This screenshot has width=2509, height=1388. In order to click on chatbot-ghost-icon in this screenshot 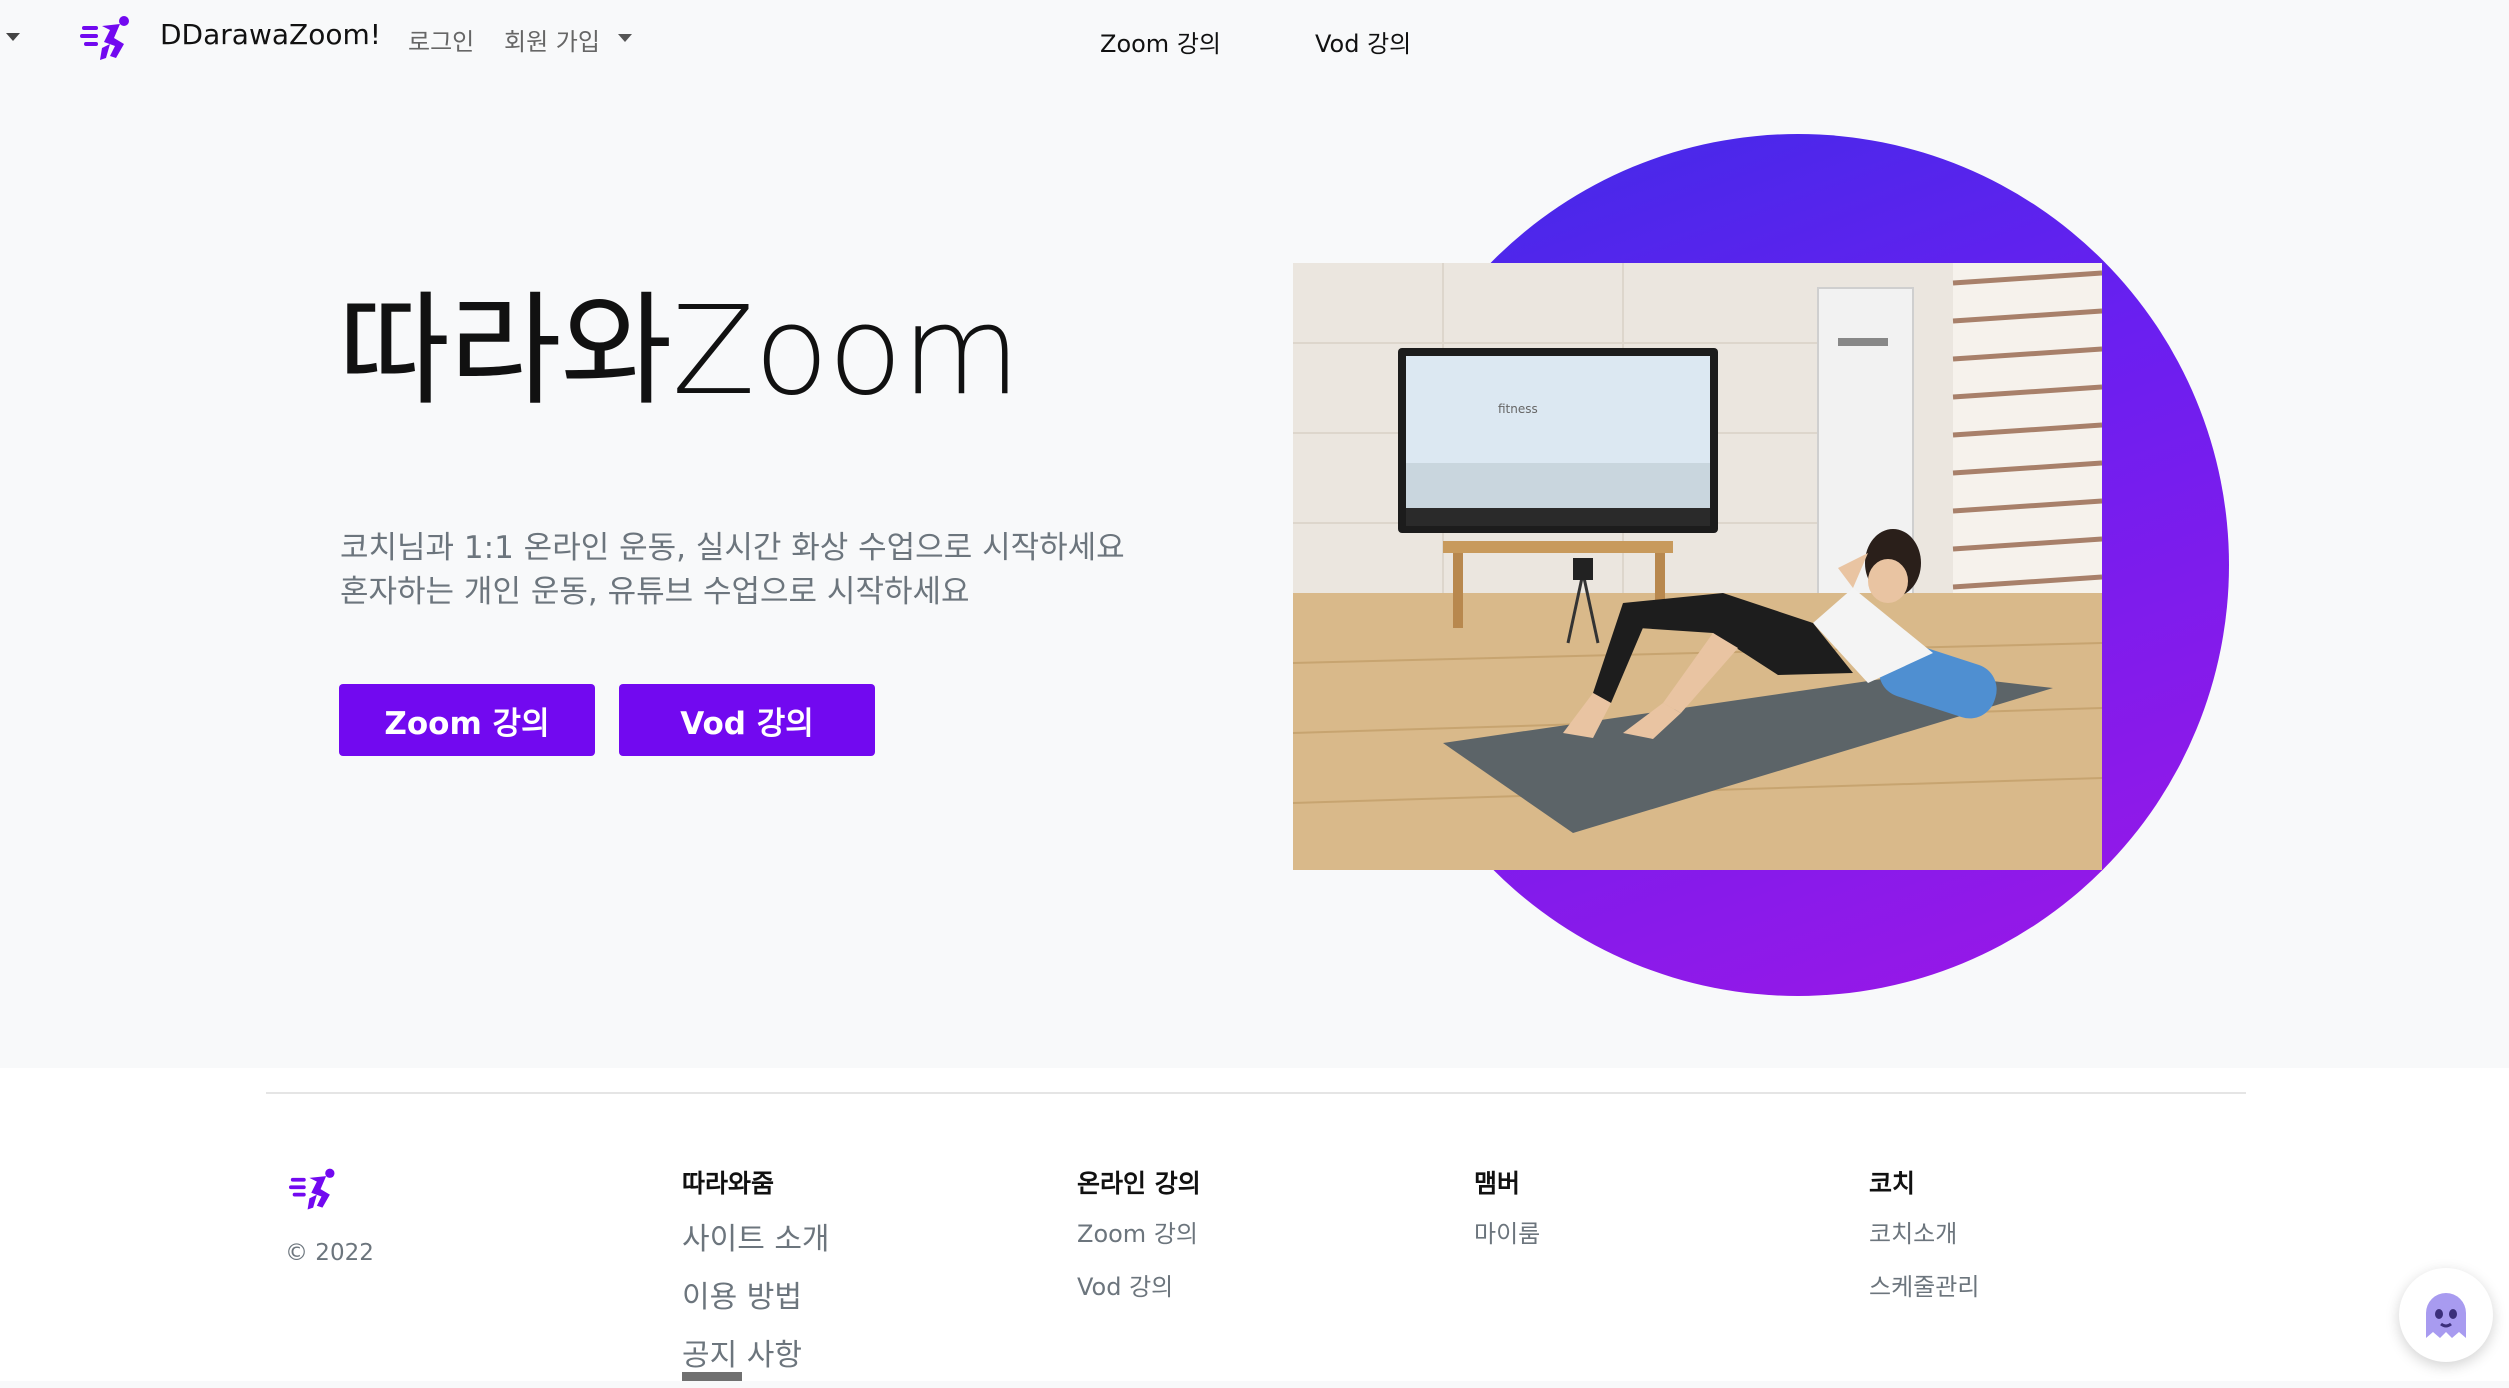, I will do `click(2446, 1315)`.